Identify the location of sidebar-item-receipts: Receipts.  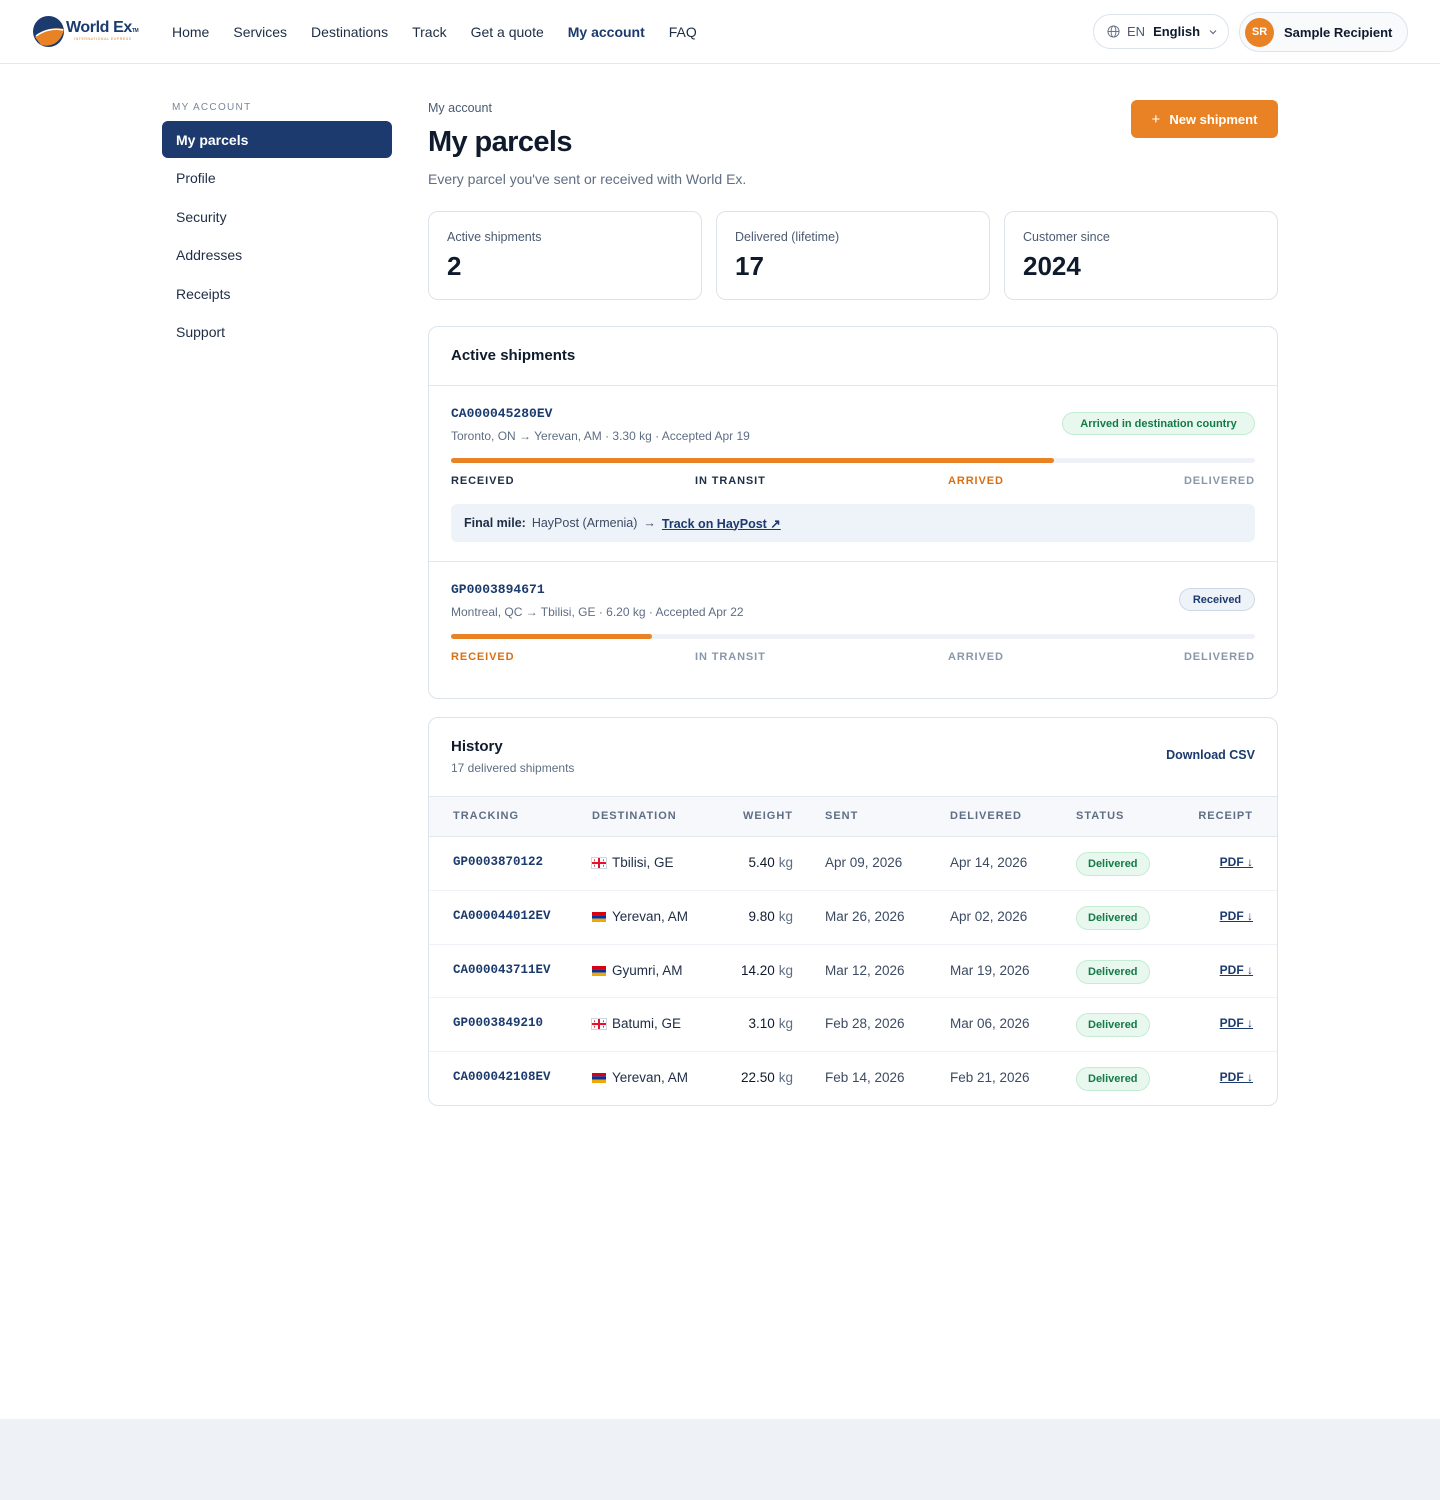
(277, 293).